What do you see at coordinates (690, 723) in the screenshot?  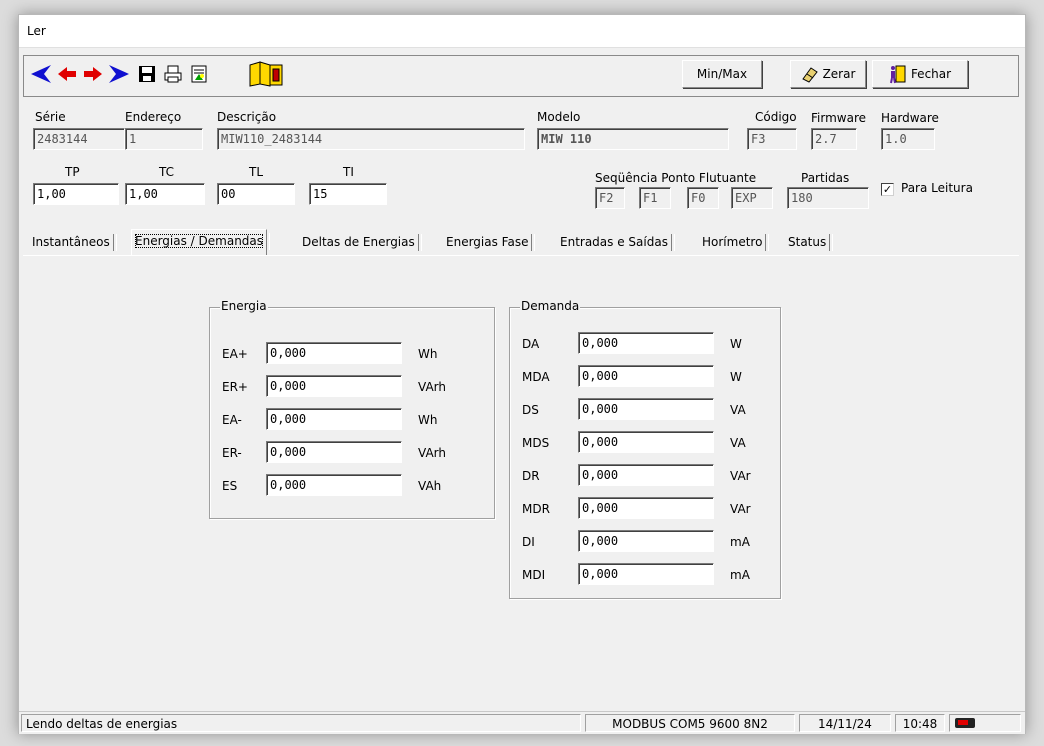 I see `status-connection: MODBUS COM5 9600 8N2` at bounding box center [690, 723].